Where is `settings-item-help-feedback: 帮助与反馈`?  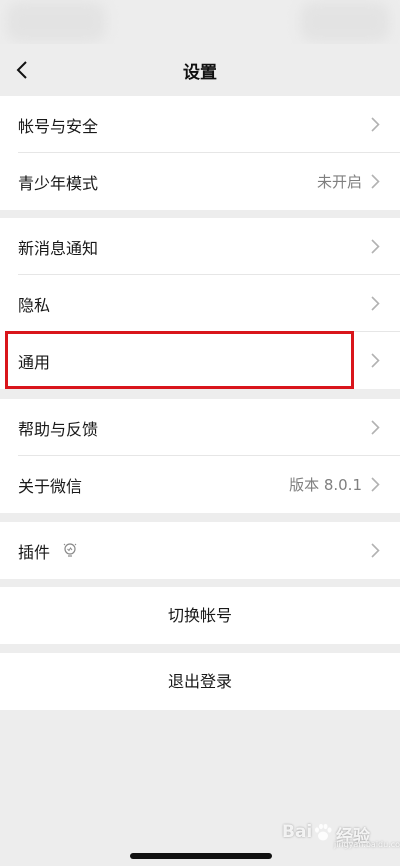
settings-item-help-feedback: 帮助与反馈 is located at coordinates (200, 427).